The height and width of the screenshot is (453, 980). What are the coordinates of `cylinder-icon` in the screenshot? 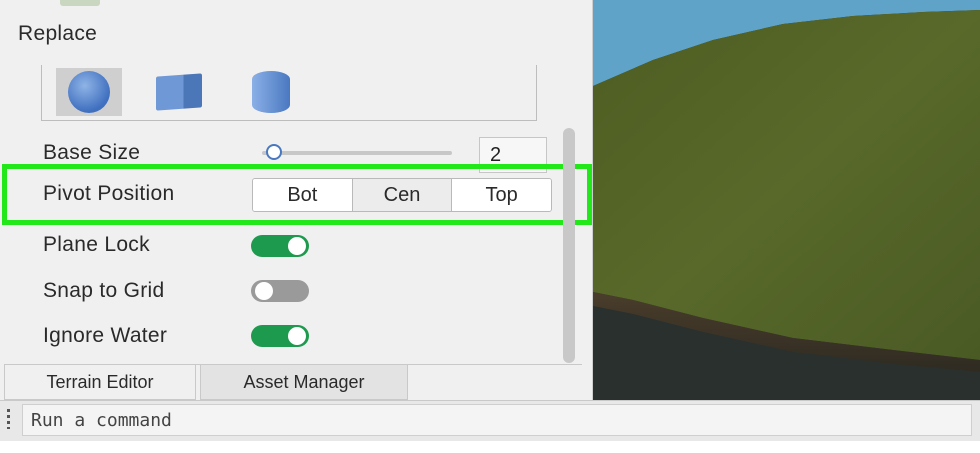 It's located at (271, 92).